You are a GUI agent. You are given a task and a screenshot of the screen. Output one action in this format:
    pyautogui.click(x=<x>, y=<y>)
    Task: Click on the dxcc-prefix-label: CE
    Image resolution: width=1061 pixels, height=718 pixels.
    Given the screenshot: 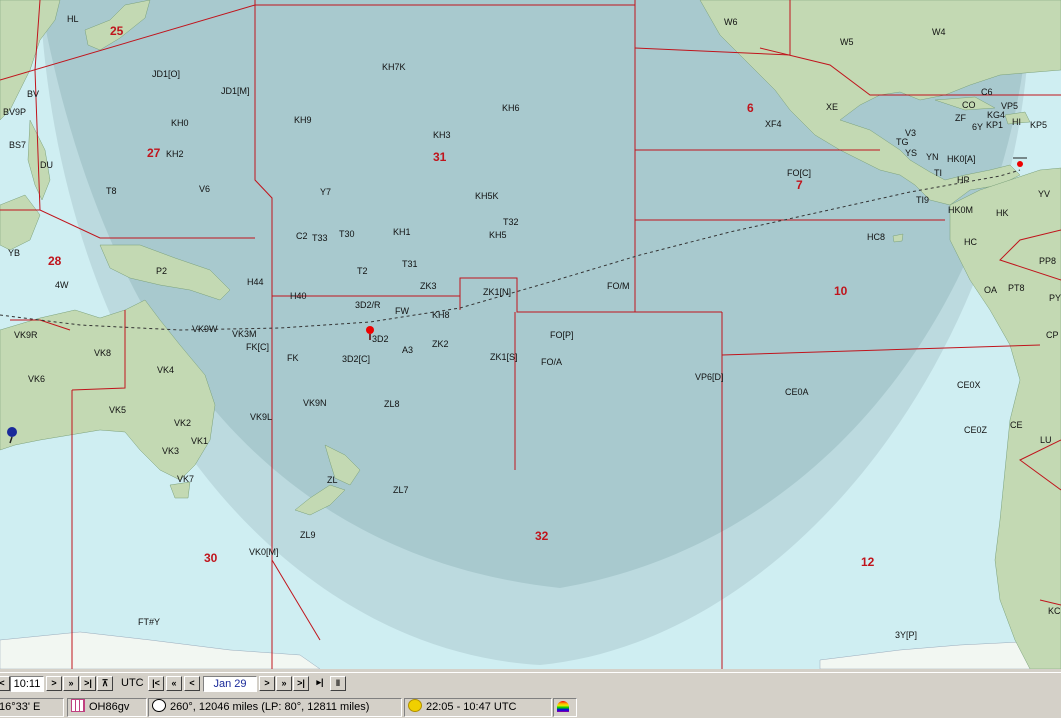 What is the action you would take?
    pyautogui.click(x=1016, y=425)
    